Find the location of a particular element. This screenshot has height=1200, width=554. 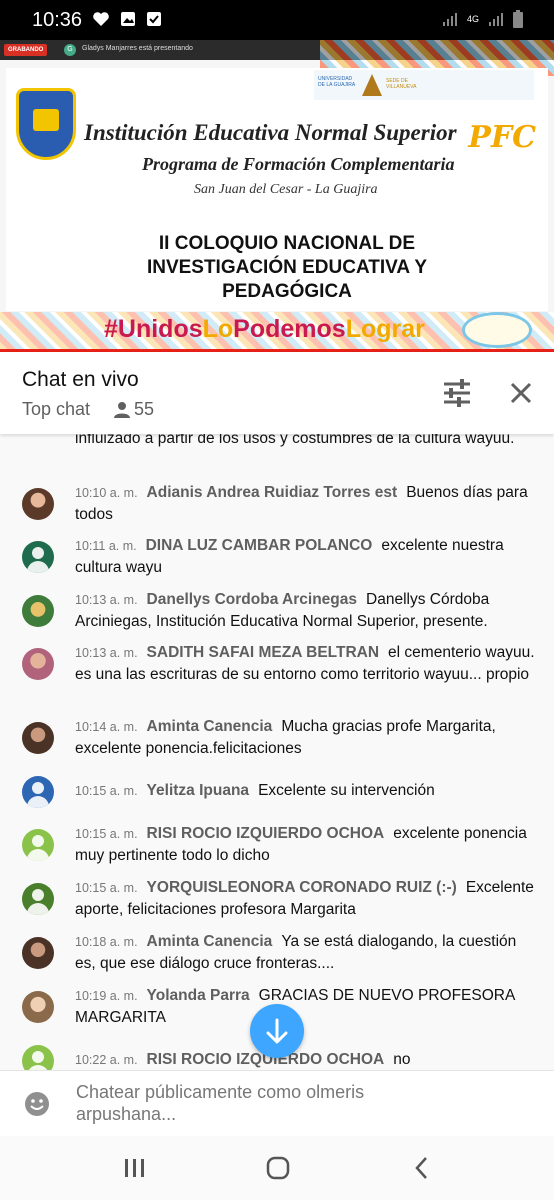

cell-signal-icon is located at coordinates (496, 19).